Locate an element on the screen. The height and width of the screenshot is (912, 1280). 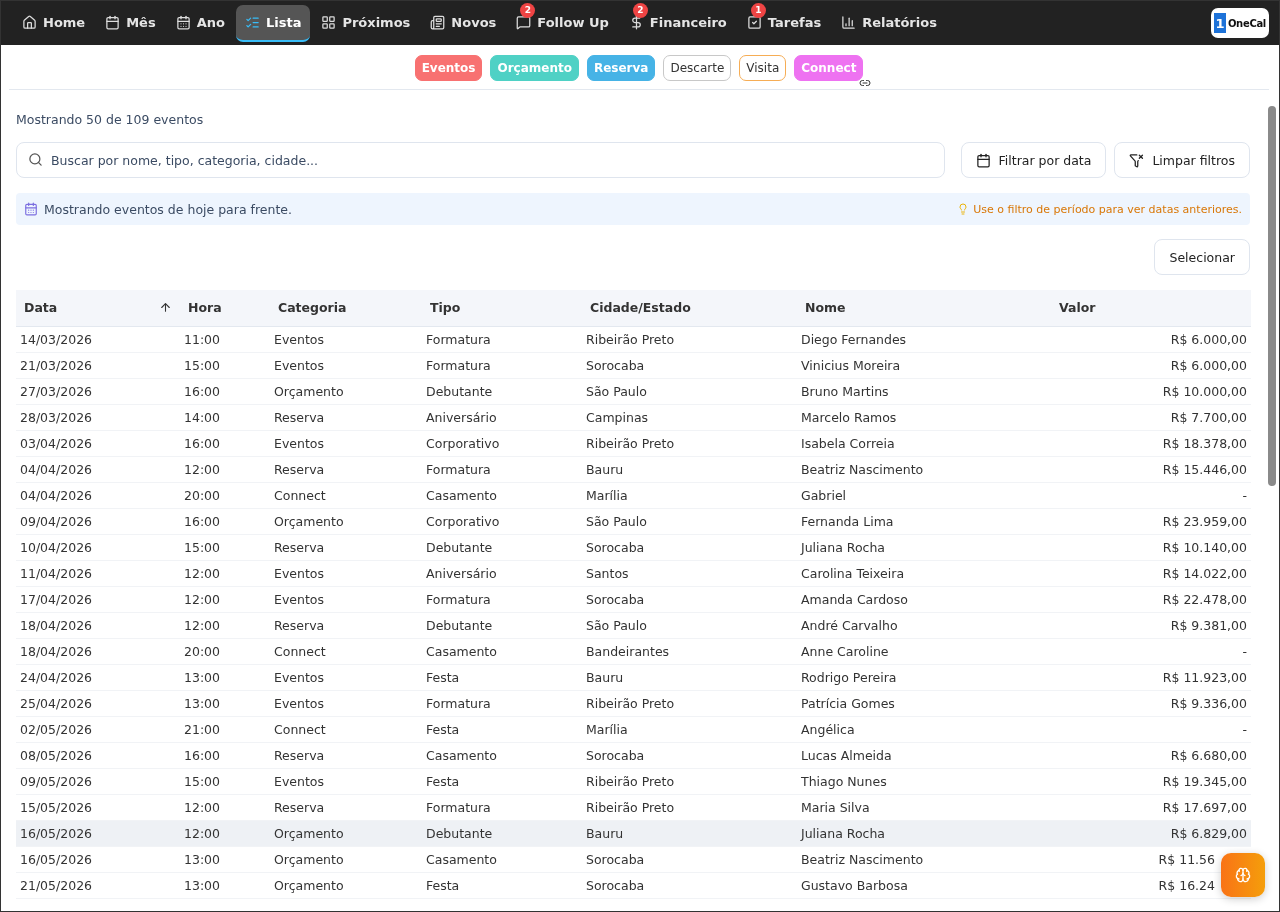
table-cell: Bruno Martins is located at coordinates (924, 391).